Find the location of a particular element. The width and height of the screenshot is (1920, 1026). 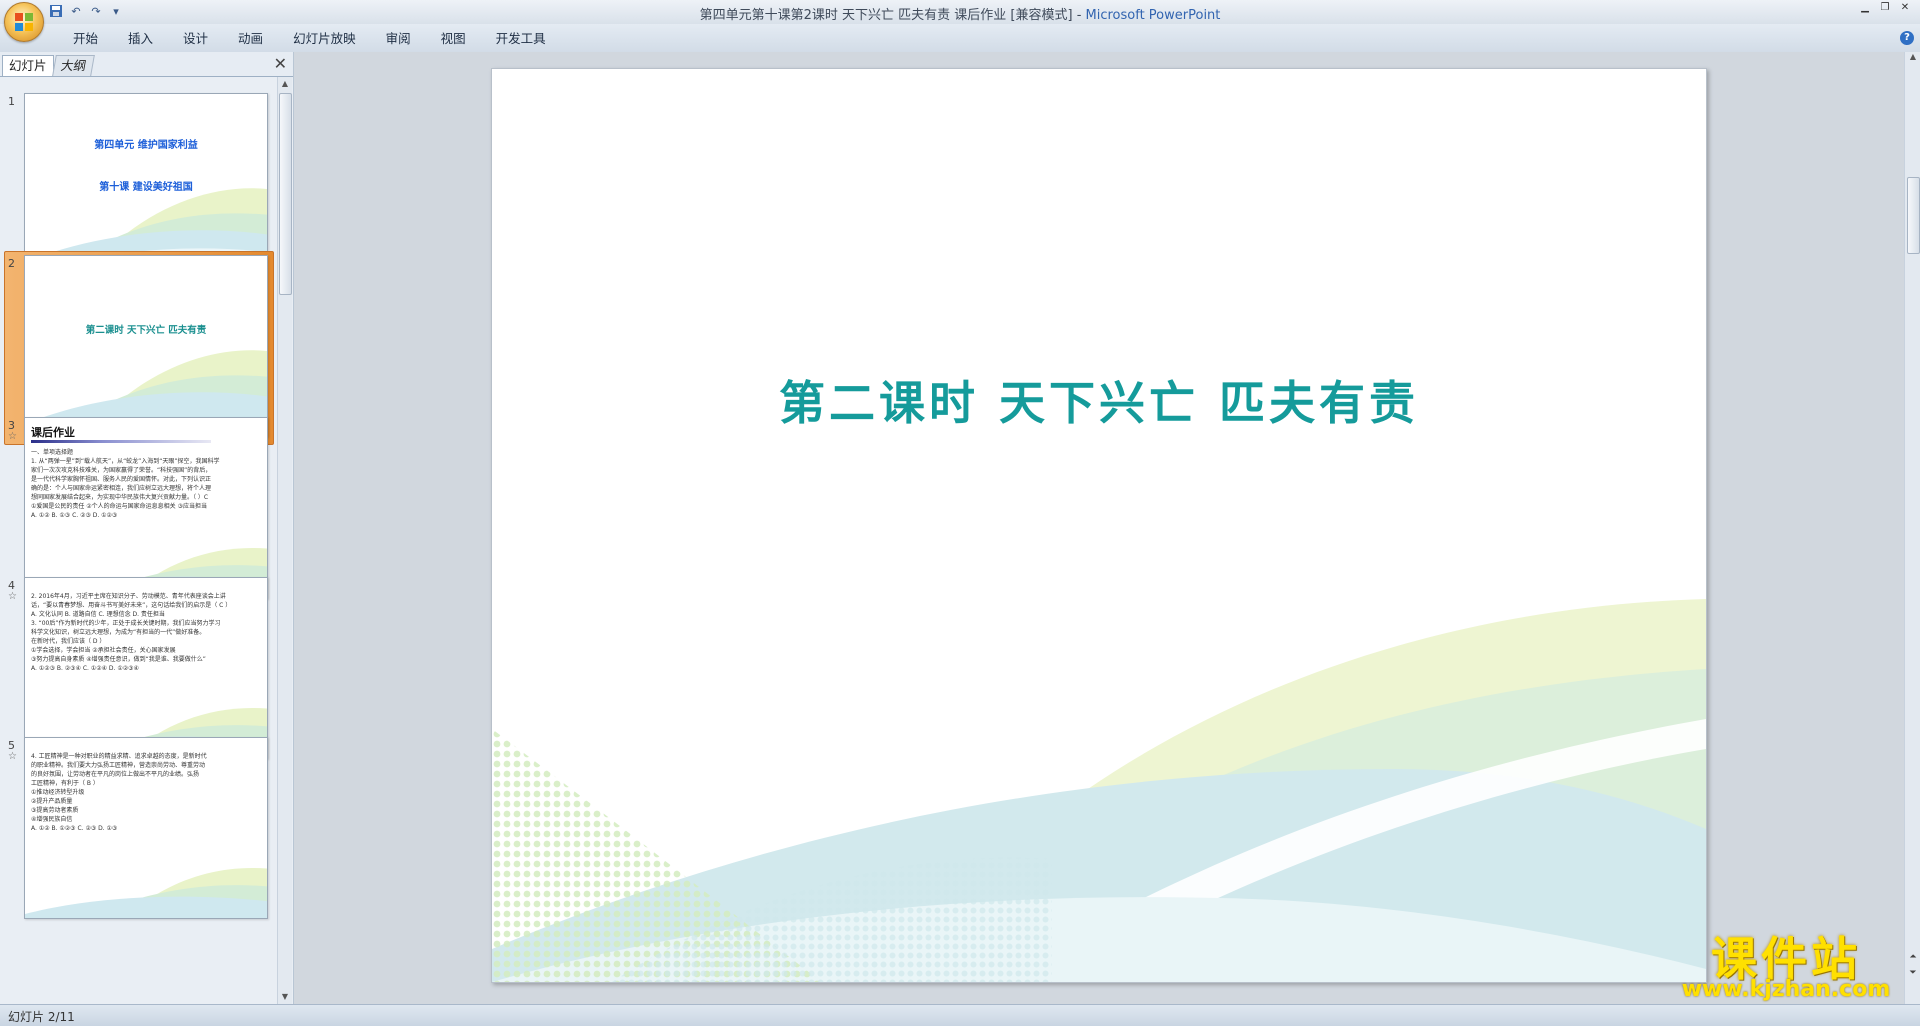

office-button is located at coordinates (24, 22).